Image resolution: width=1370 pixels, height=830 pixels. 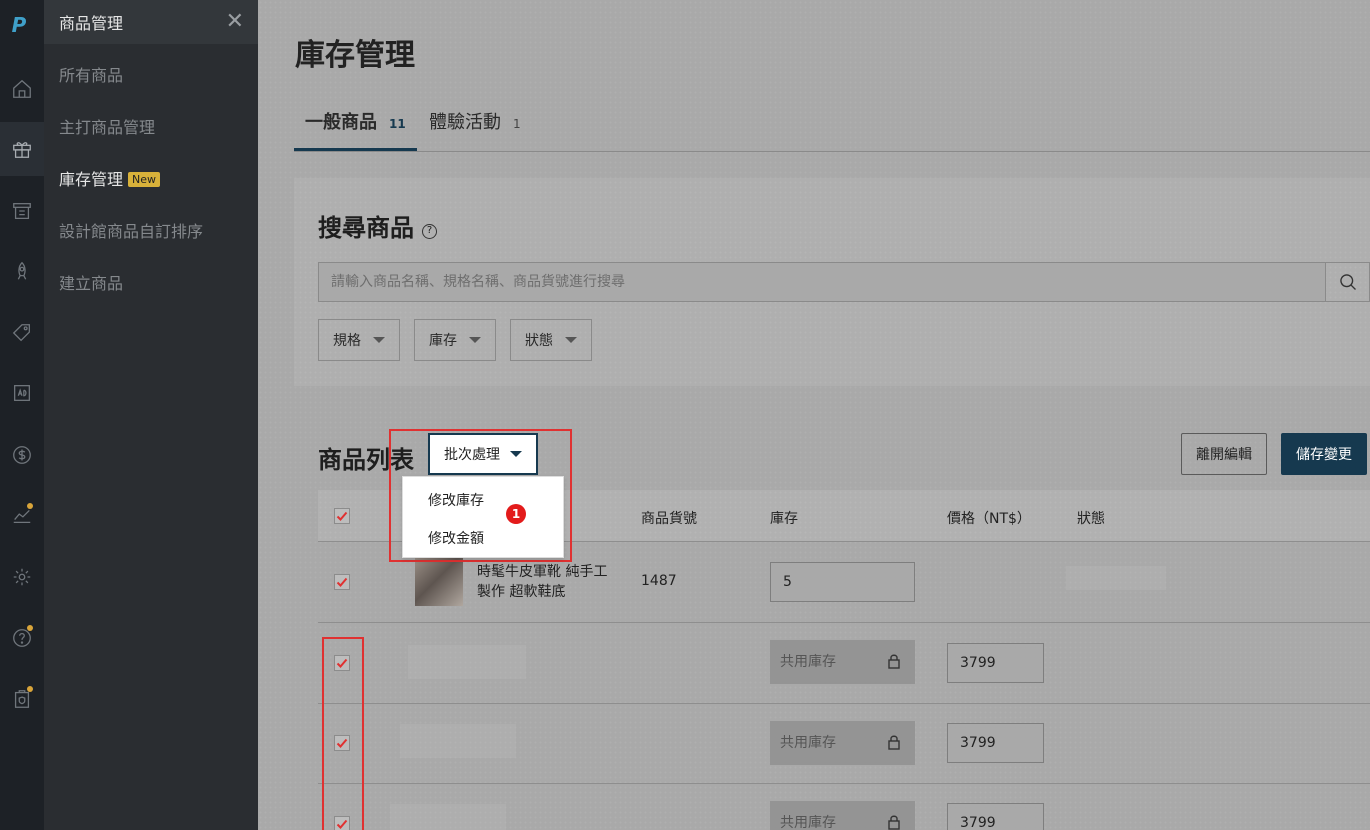 What do you see at coordinates (341, 122) in the screenshot?
I see `tab-label: 一般商品` at bounding box center [341, 122].